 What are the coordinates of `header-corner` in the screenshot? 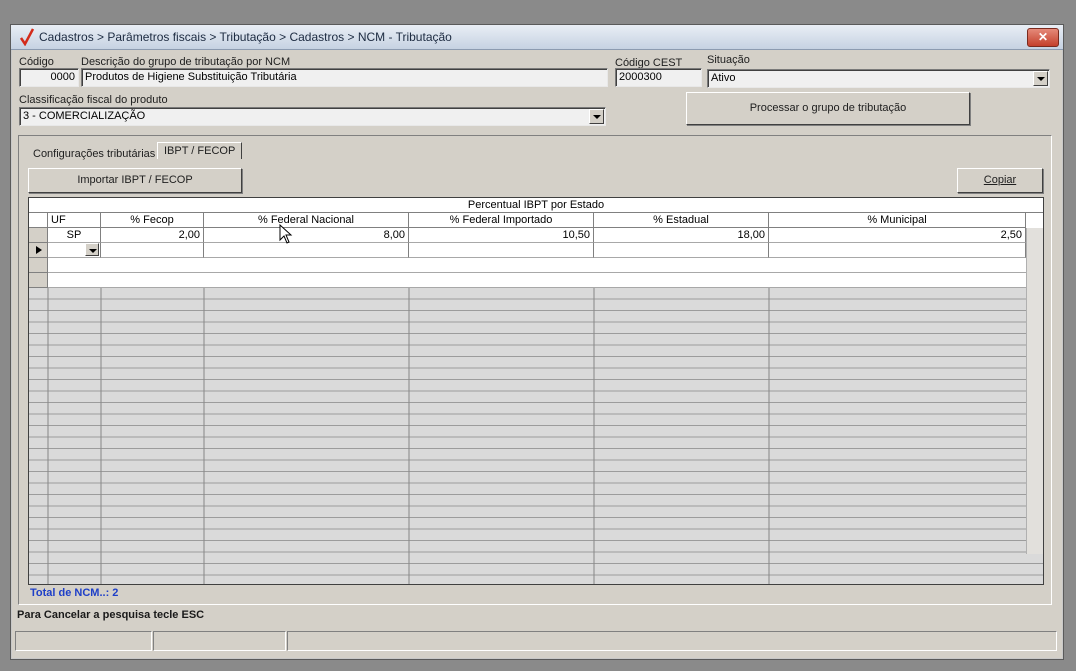 It's located at (38, 220).